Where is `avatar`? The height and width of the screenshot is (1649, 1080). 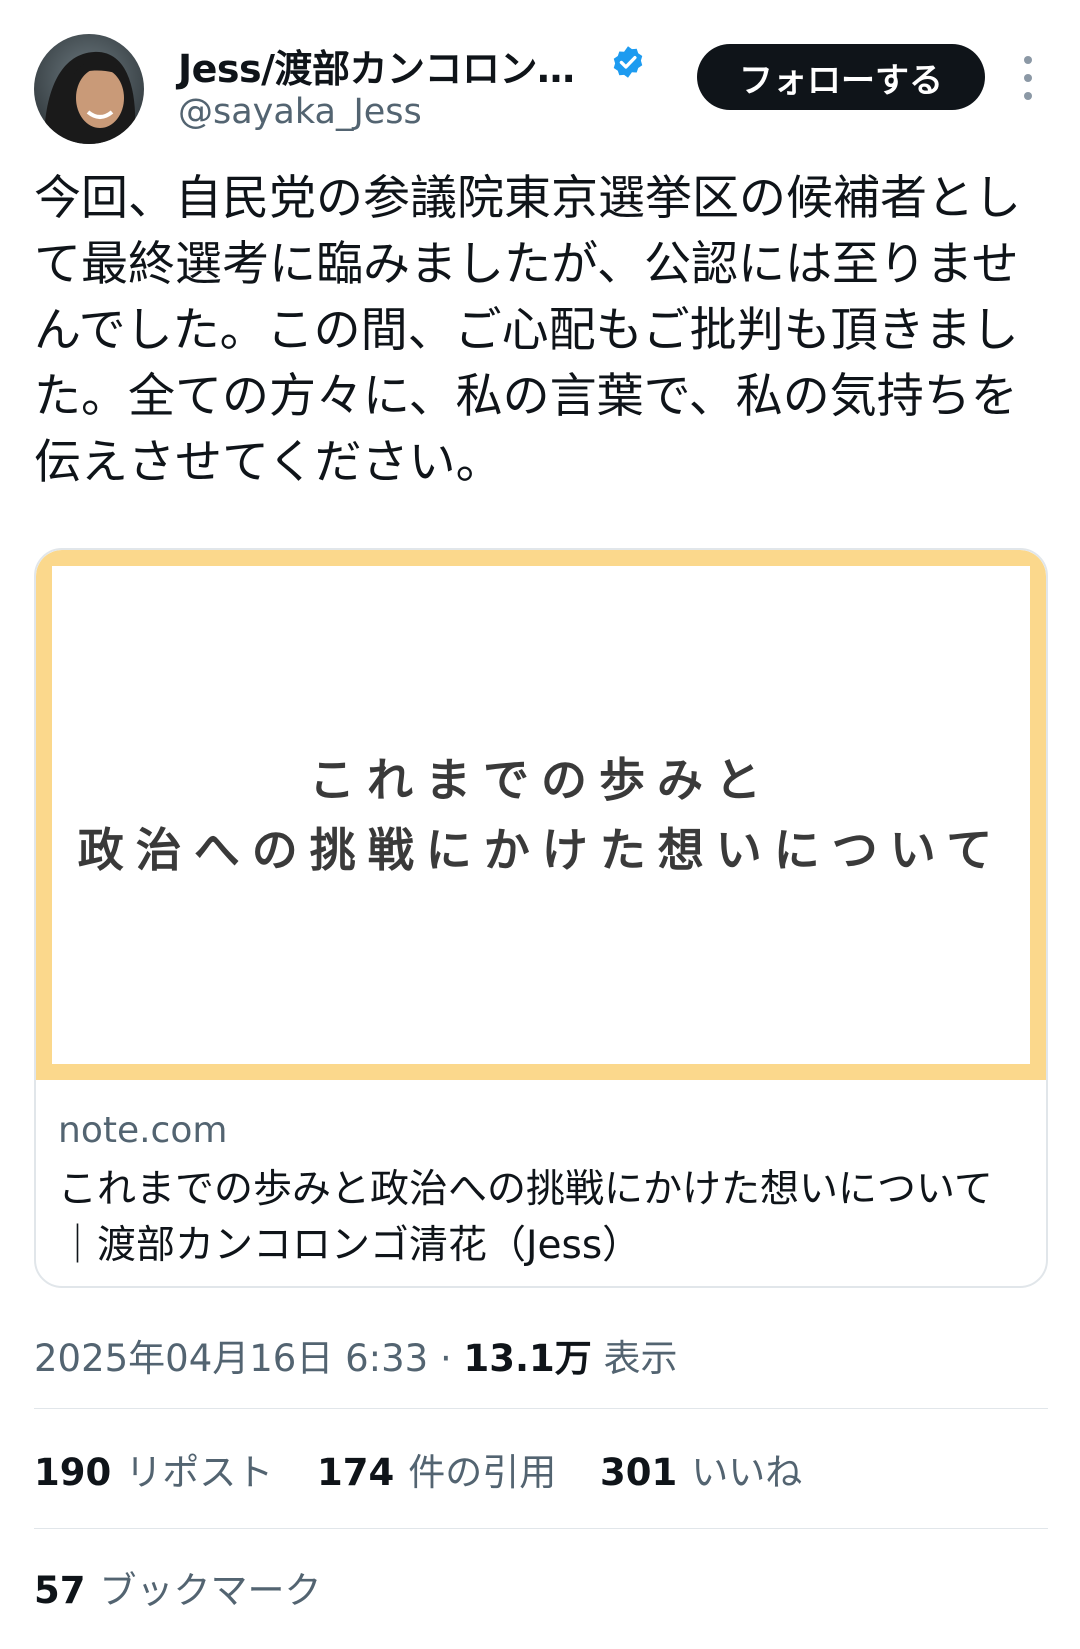
avatar is located at coordinates (89, 89).